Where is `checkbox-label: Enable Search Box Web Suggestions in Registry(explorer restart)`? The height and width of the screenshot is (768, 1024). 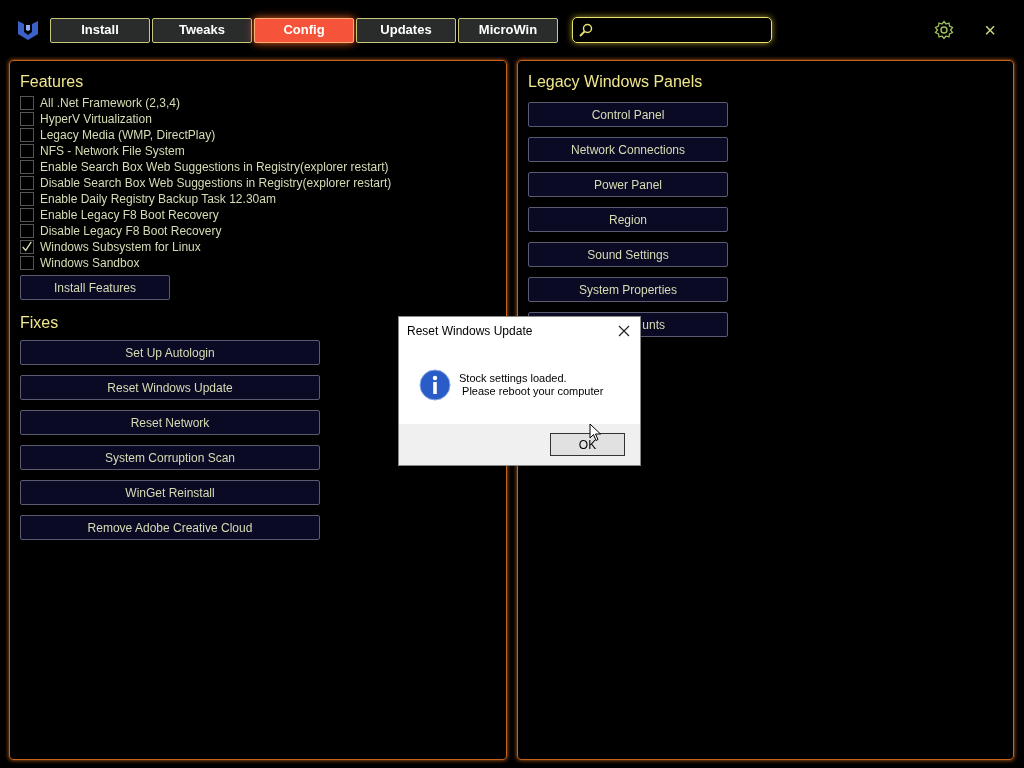
checkbox-label: Enable Search Box Web Suggestions in Registry(explorer restart) is located at coordinates (214, 167).